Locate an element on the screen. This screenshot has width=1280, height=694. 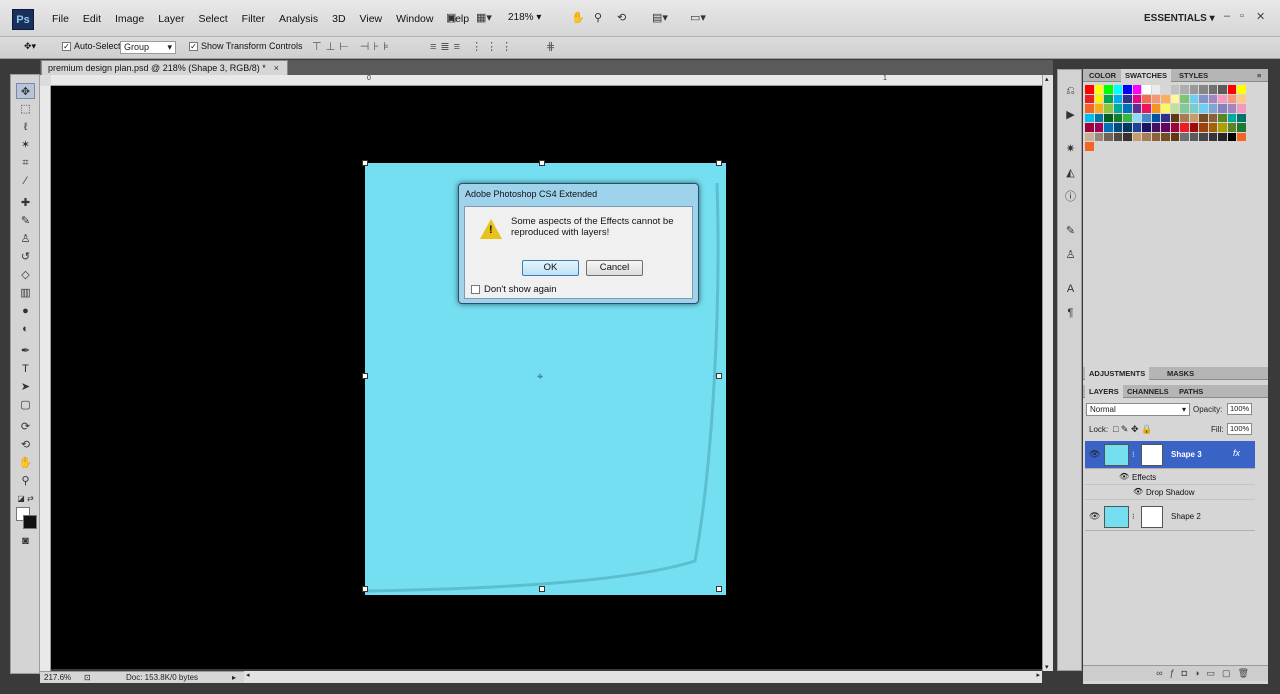
vector-mask-thumbnail is located at coordinates (1152, 455).